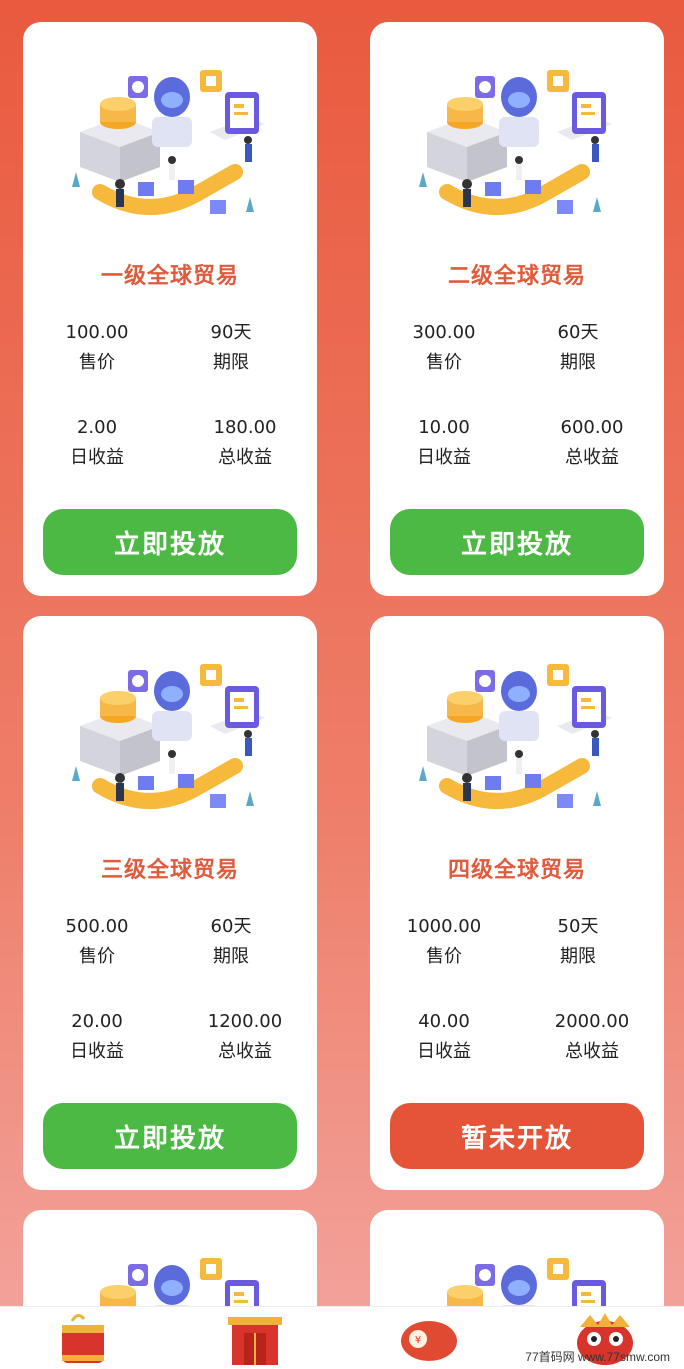 The height and width of the screenshot is (1369, 684). I want to click on red-envelope-icon: ¥, so click(429, 1339).